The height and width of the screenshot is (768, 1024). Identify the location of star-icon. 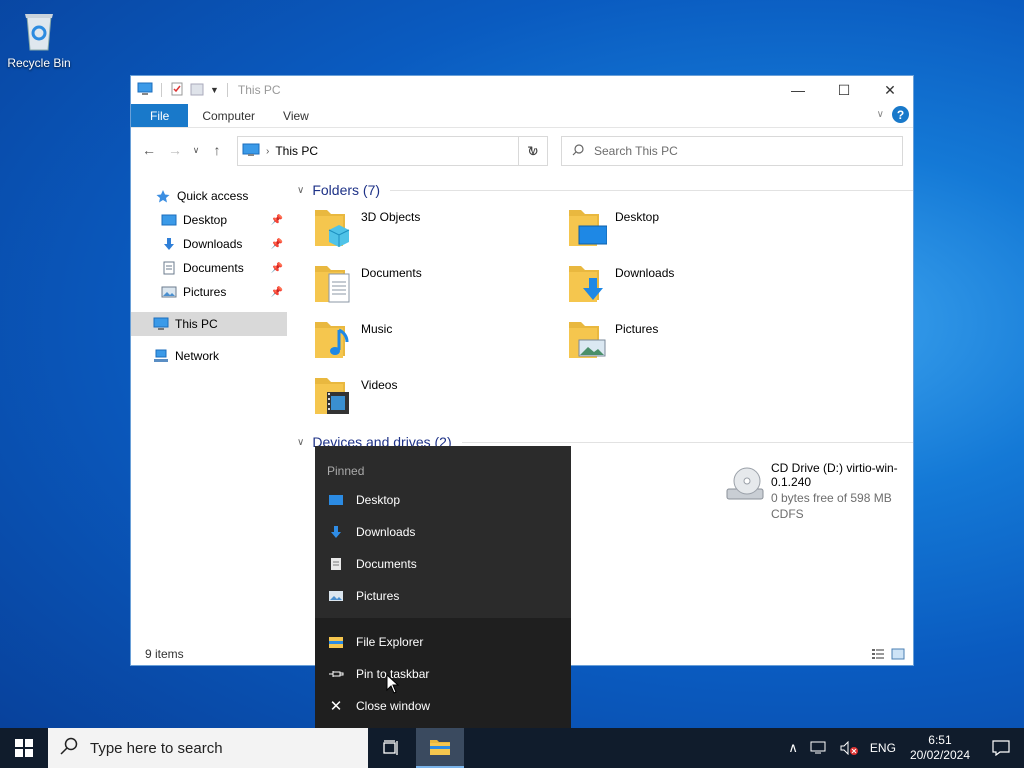
(163, 196).